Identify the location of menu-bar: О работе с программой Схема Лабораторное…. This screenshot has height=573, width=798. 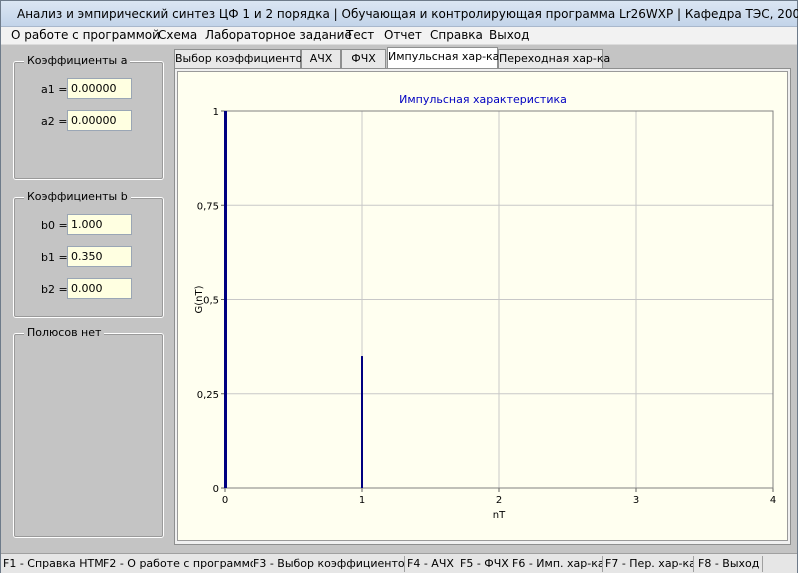
(399, 36).